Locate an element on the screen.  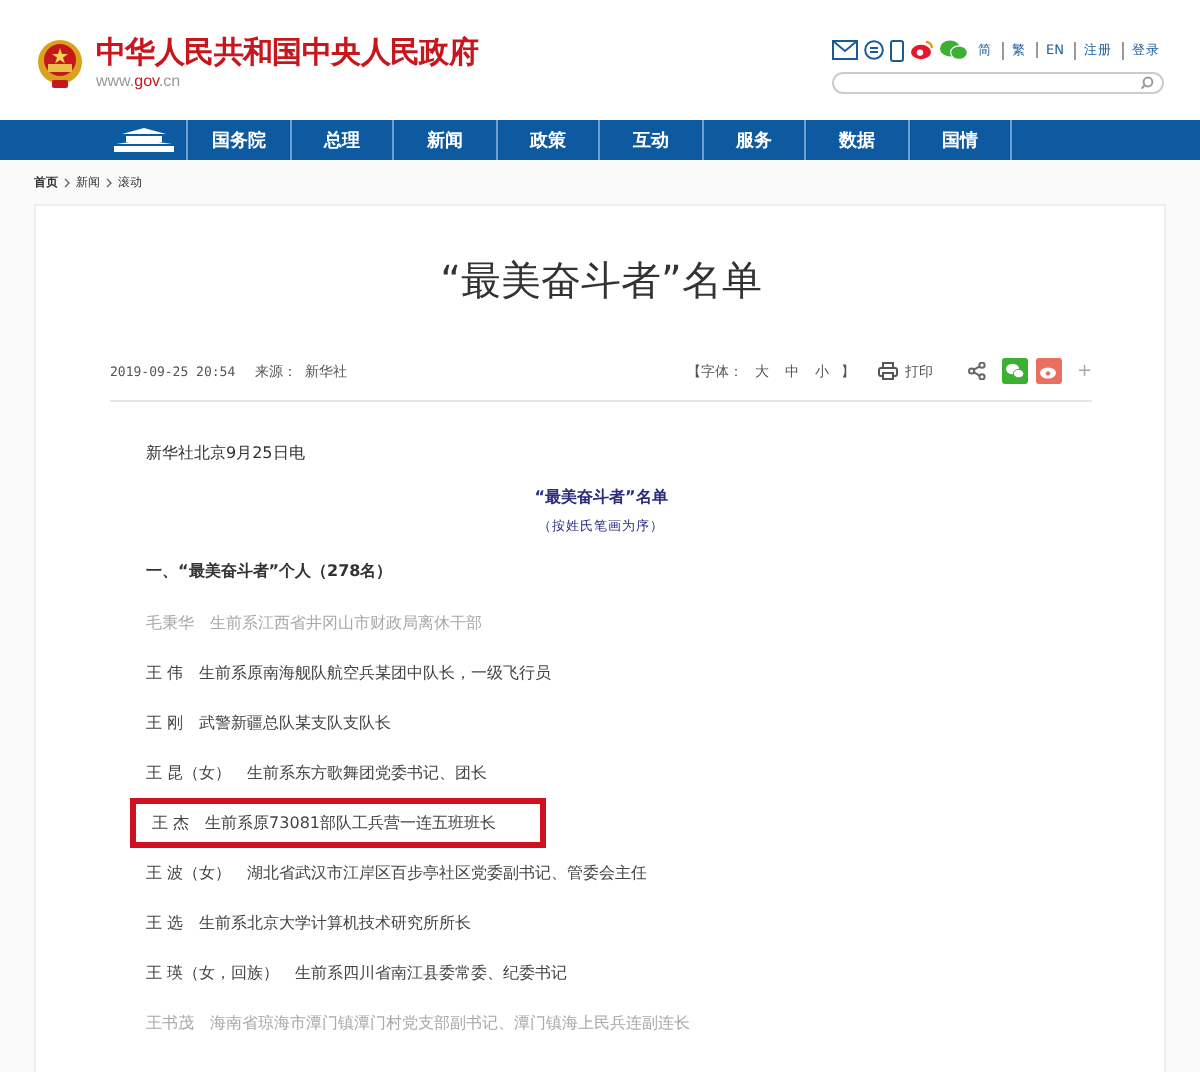
search-field is located at coordinates (998, 82).